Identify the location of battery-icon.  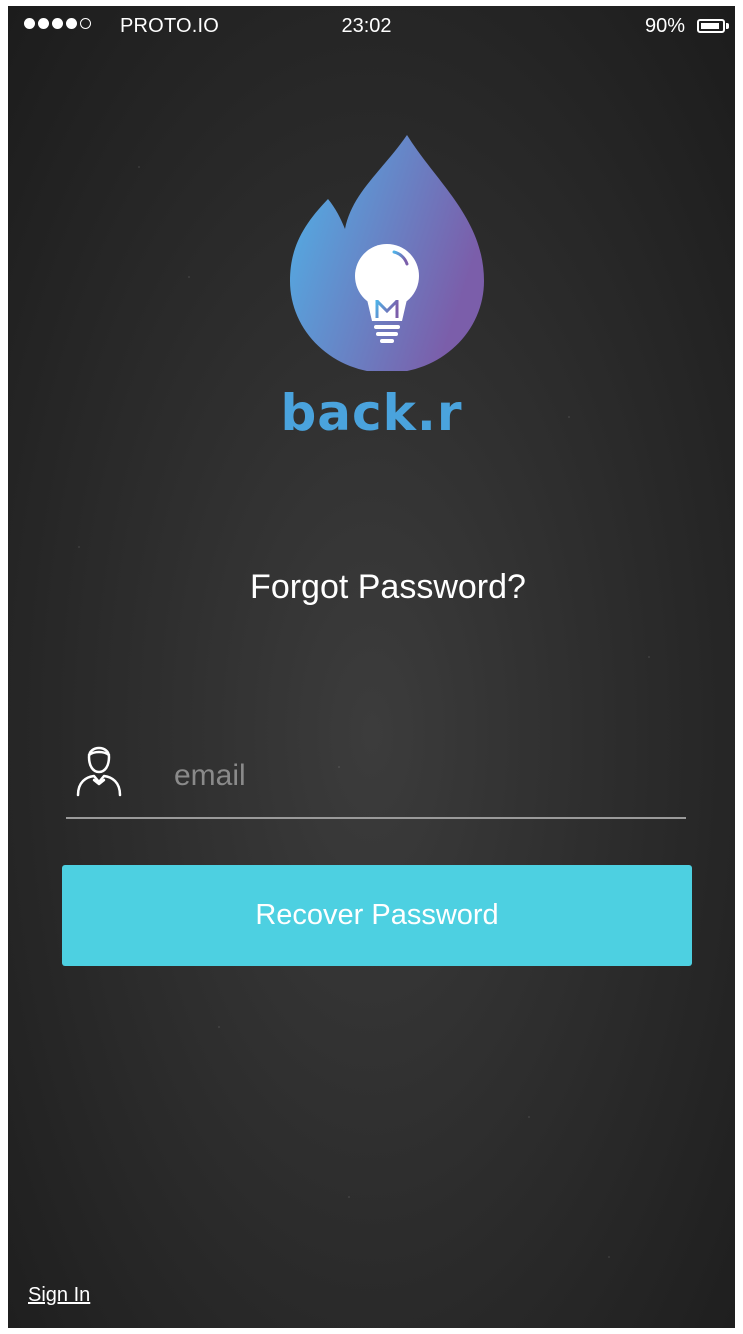
(711, 26).